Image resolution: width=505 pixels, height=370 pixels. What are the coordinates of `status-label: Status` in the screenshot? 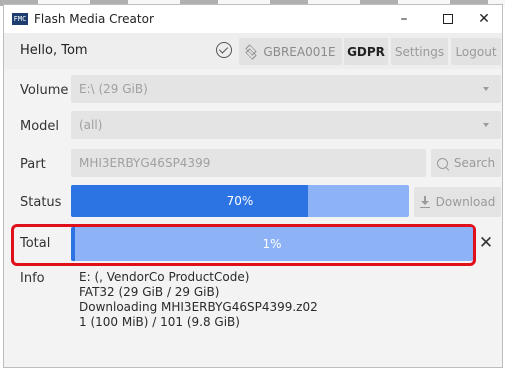 It's located at (41, 202).